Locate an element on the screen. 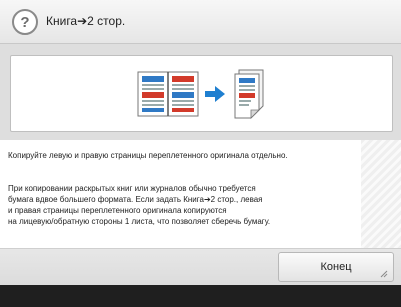  done-button-label: Конец is located at coordinates (336, 267).